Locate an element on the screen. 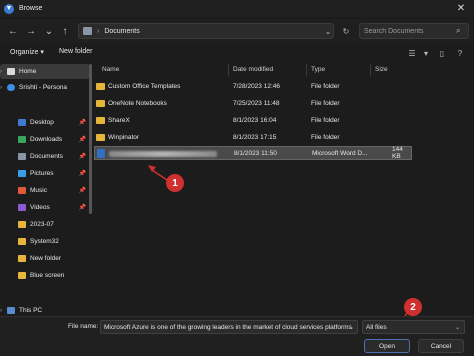  sidebar-item-label: Downloads is located at coordinates (46, 139).